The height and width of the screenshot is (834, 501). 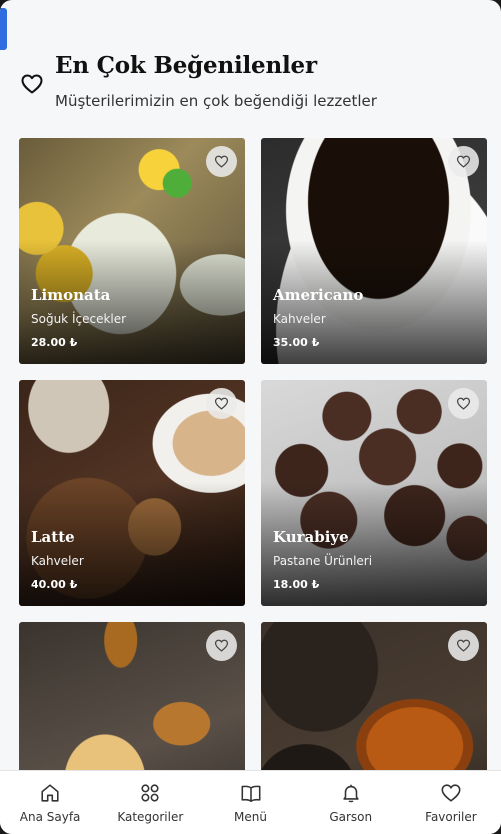 I want to click on home-icon, so click(x=50, y=793).